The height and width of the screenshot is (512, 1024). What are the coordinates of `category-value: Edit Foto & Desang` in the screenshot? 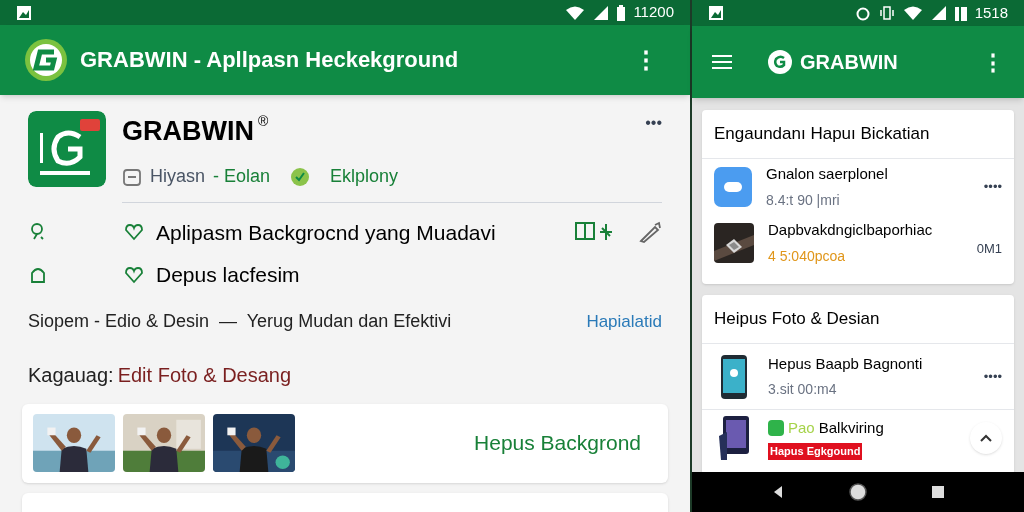 It's located at (204, 376).